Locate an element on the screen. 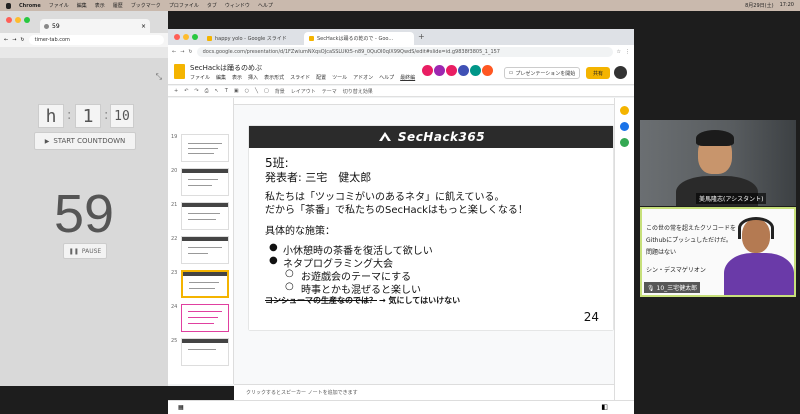 This screenshot has width=800, height=414. comment-icon: ▢ is located at coordinates (266, 91).